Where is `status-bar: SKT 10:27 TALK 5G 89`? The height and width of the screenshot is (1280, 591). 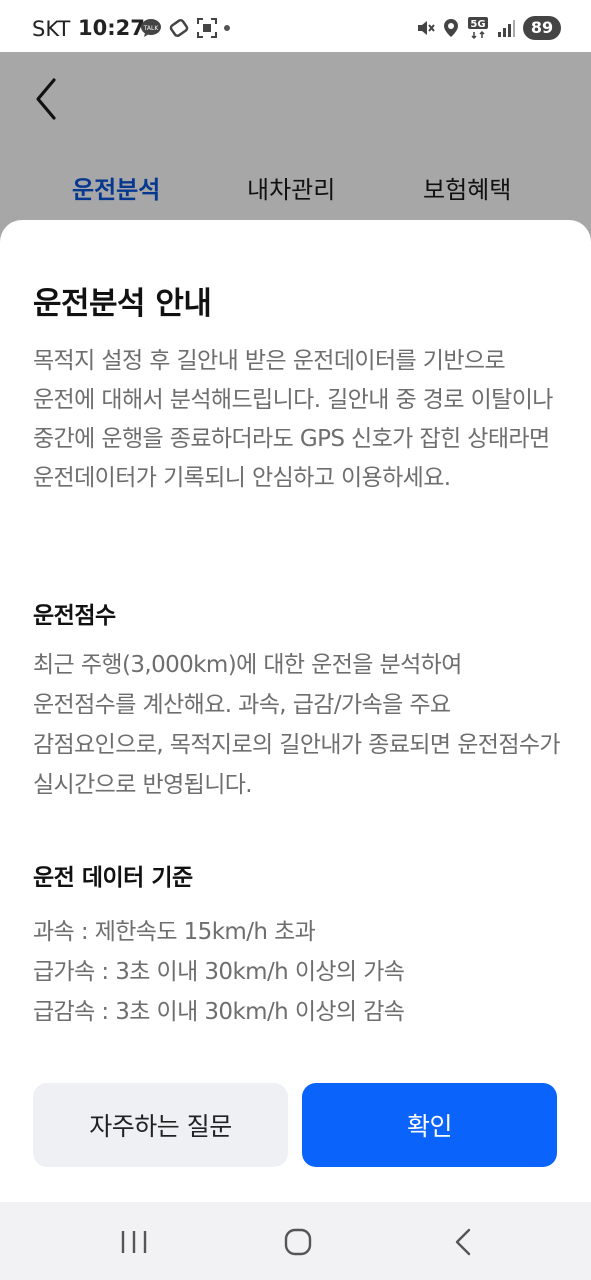 status-bar: SKT 10:27 TALK 5G 89 is located at coordinates (295, 26).